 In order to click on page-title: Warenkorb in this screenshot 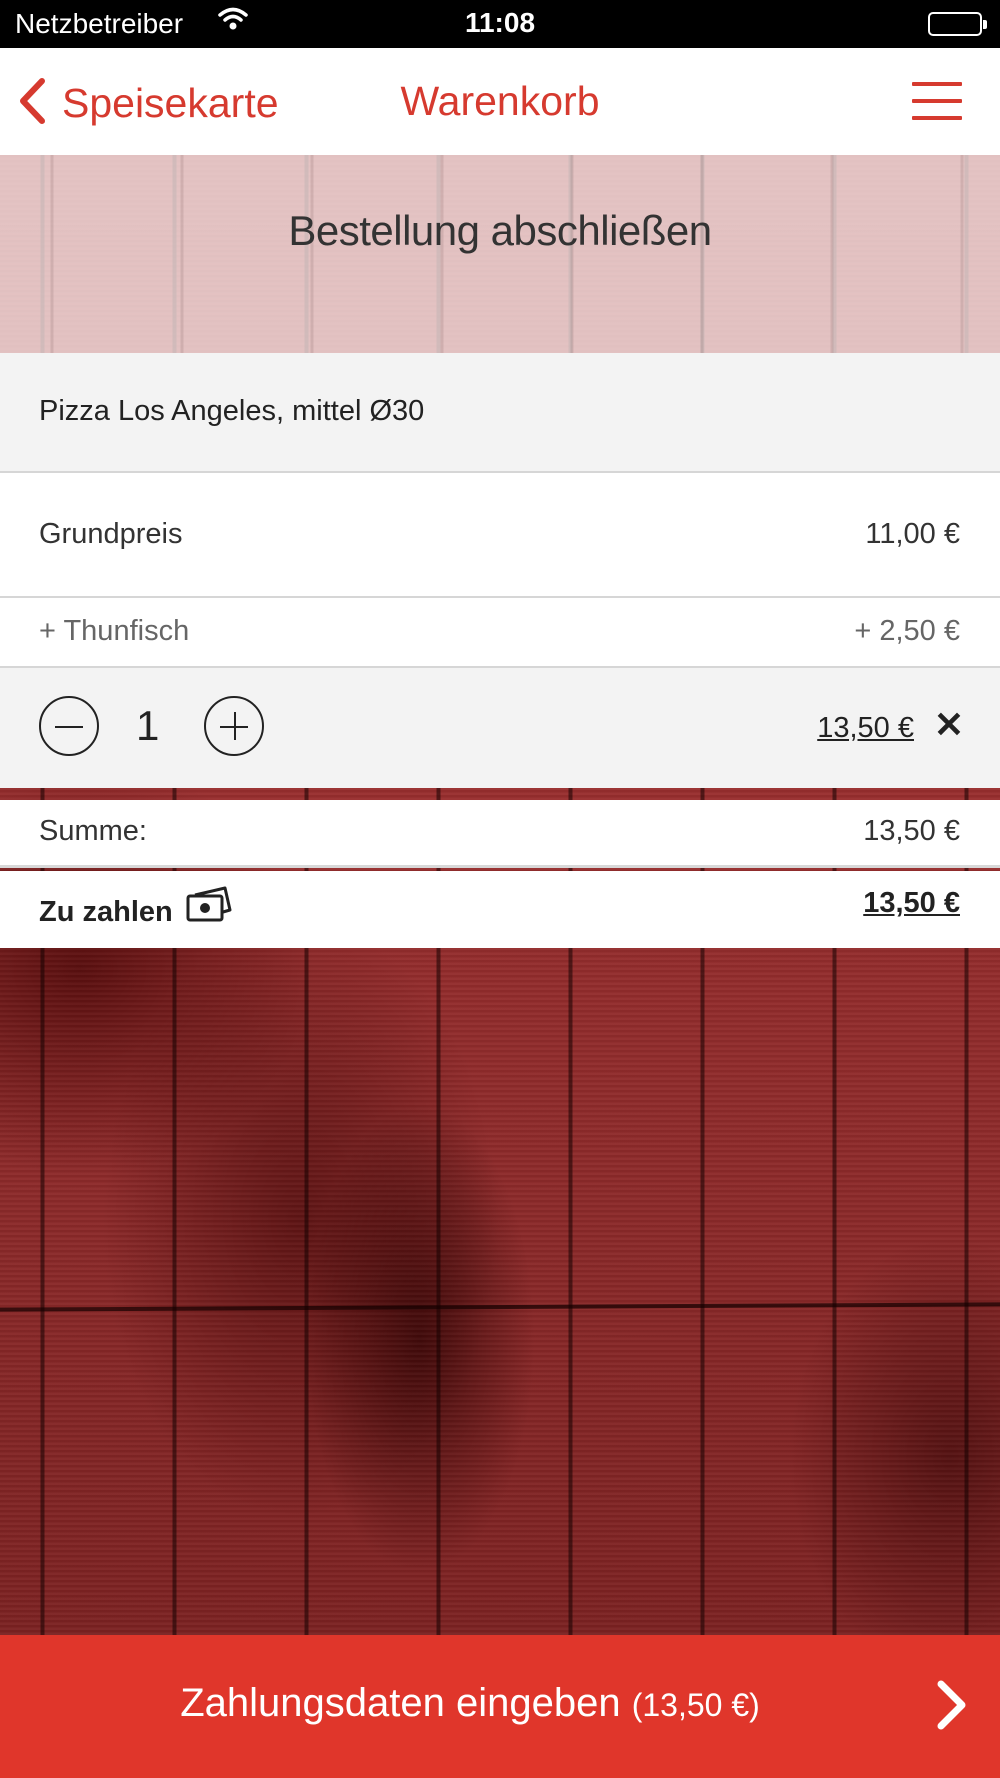, I will do `click(500, 101)`.